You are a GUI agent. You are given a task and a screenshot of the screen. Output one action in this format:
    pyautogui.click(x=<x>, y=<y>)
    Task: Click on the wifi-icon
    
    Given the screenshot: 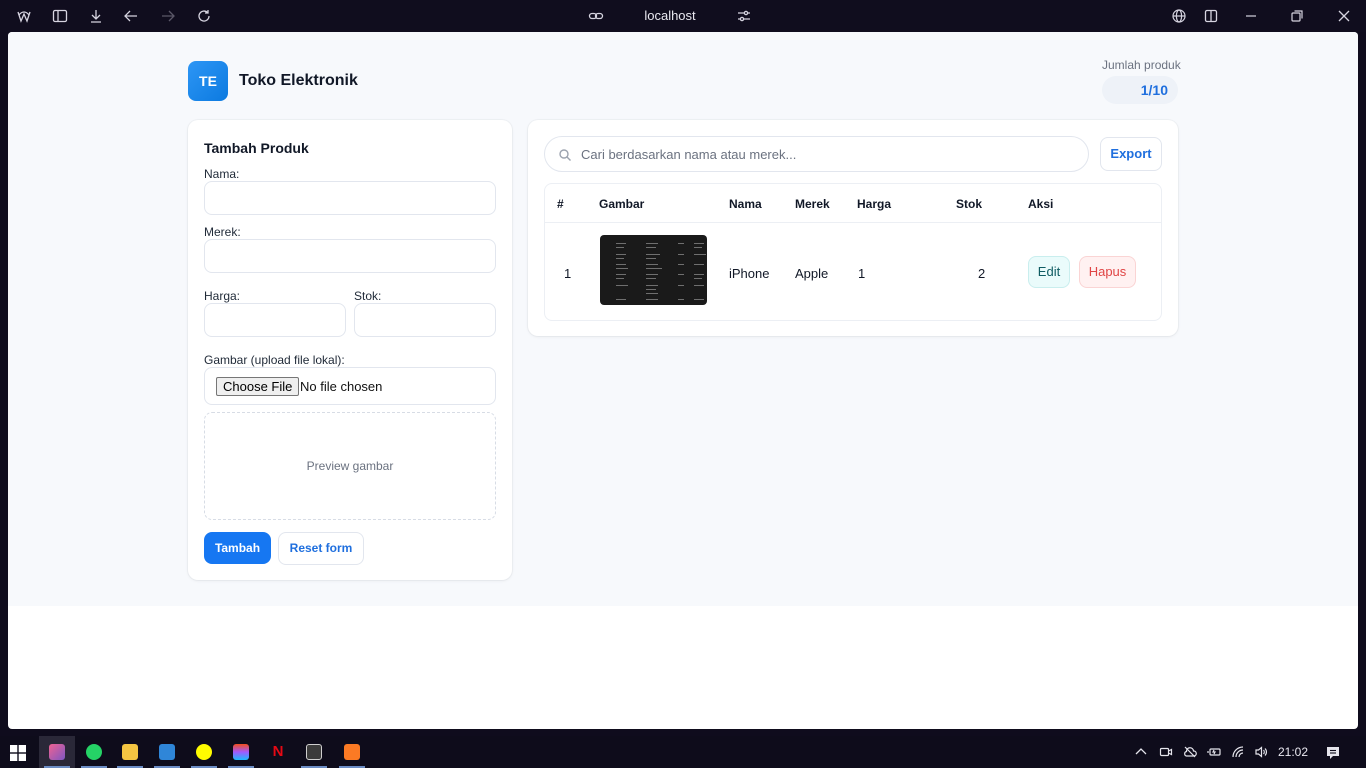 What is the action you would take?
    pyautogui.click(x=1238, y=752)
    